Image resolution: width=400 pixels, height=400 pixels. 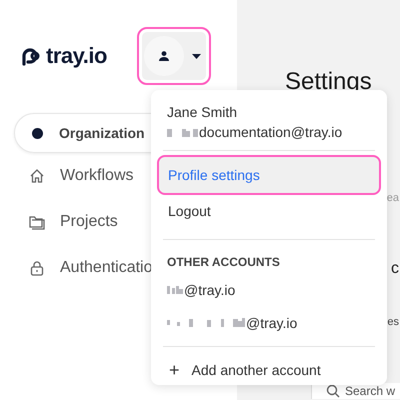 I want to click on page-title: Settings, so click(x=329, y=82).